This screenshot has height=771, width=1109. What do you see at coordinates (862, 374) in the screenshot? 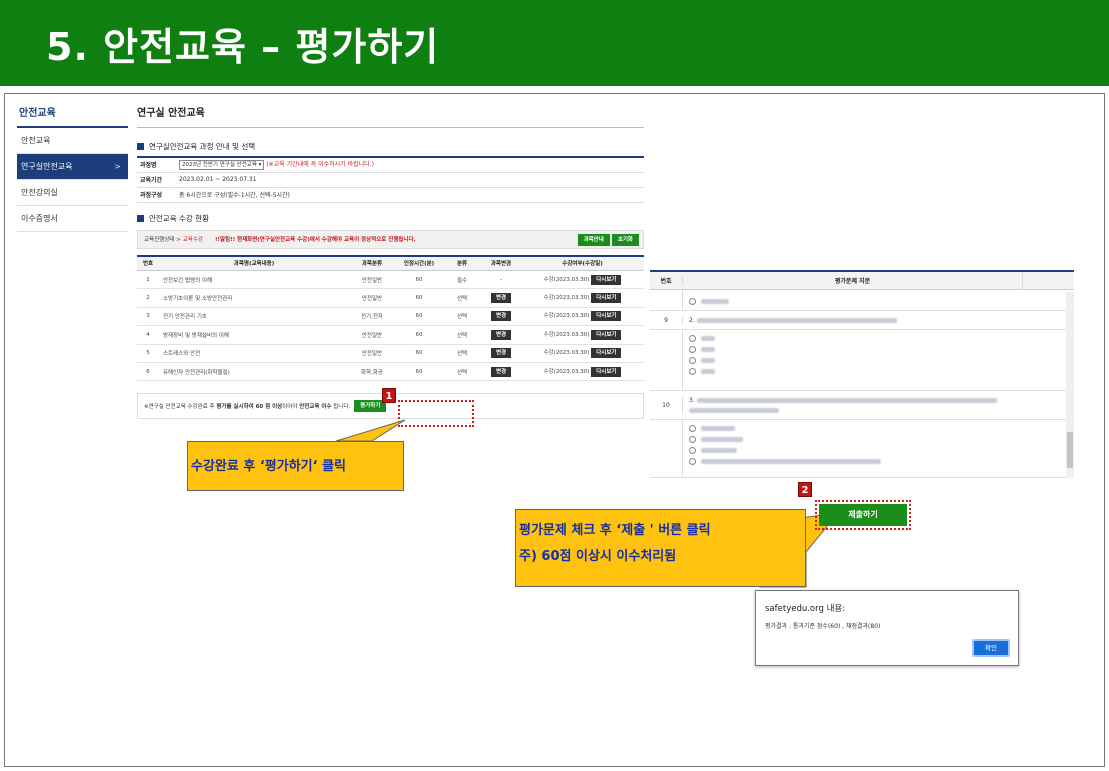
I see `question-panel: 번호 평가문제 지문 9 2. 10 3.` at bounding box center [862, 374].